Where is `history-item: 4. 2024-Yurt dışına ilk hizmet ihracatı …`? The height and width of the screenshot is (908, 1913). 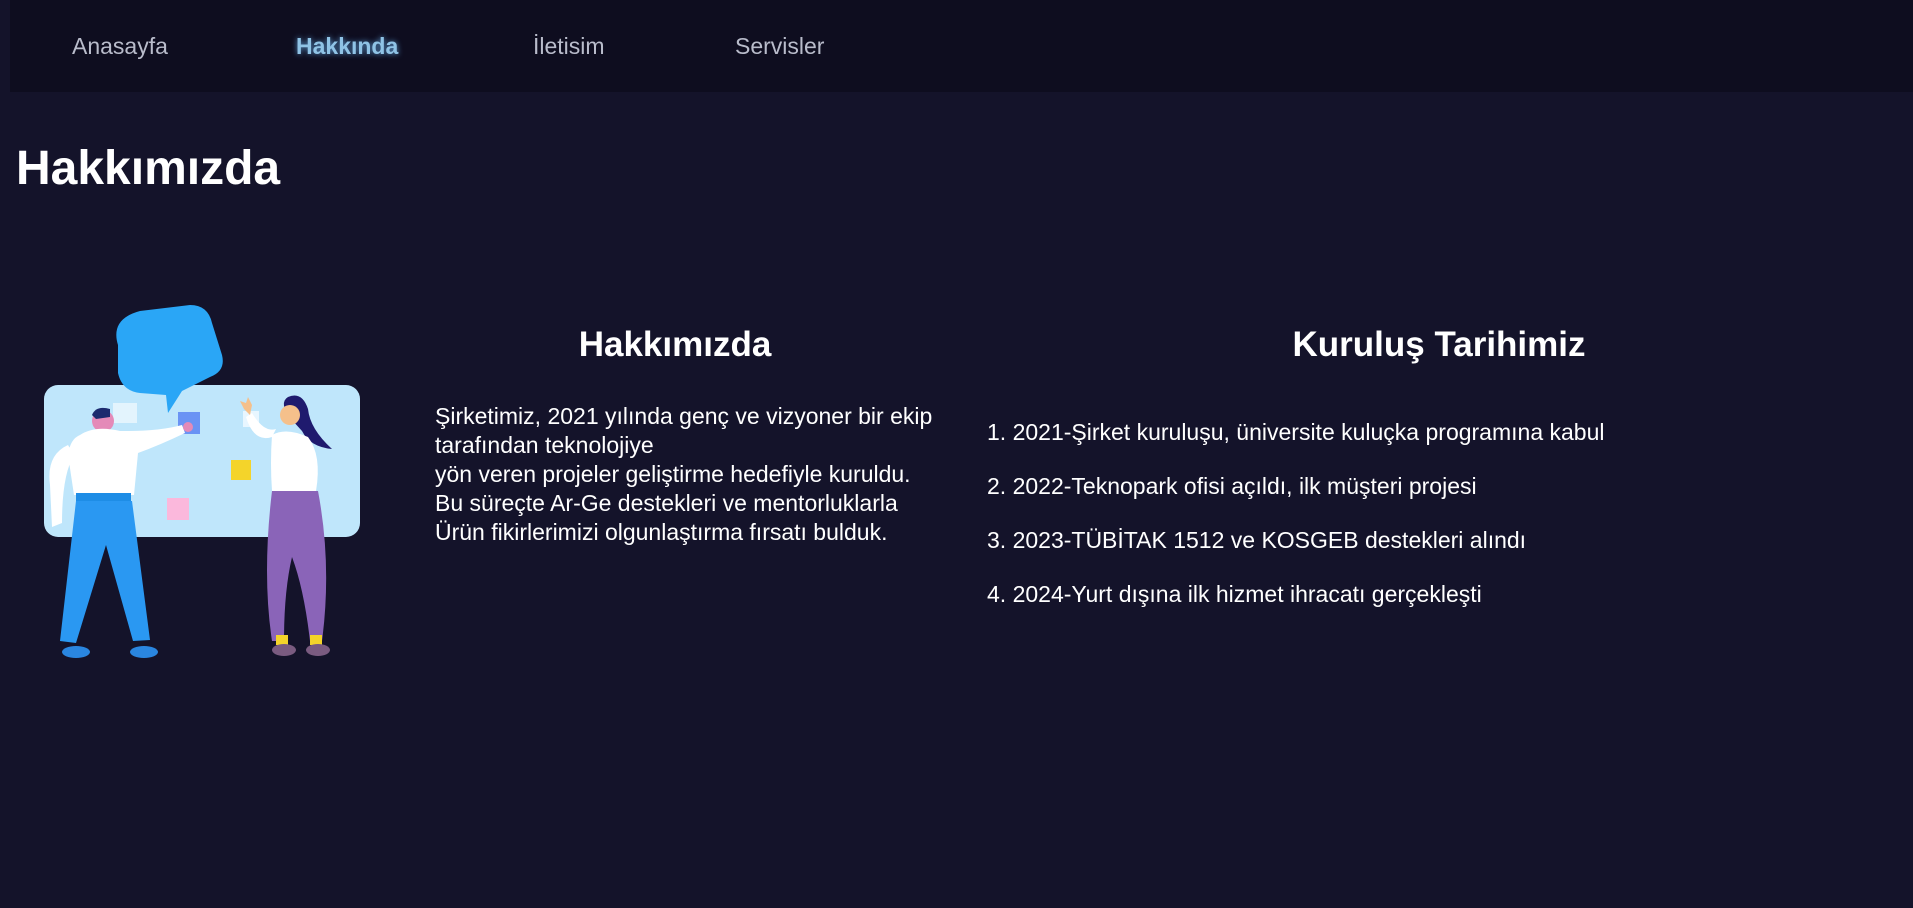 history-item: 4. 2024-Yurt dışına ilk hizmet ihracatı … is located at coordinates (1234, 594).